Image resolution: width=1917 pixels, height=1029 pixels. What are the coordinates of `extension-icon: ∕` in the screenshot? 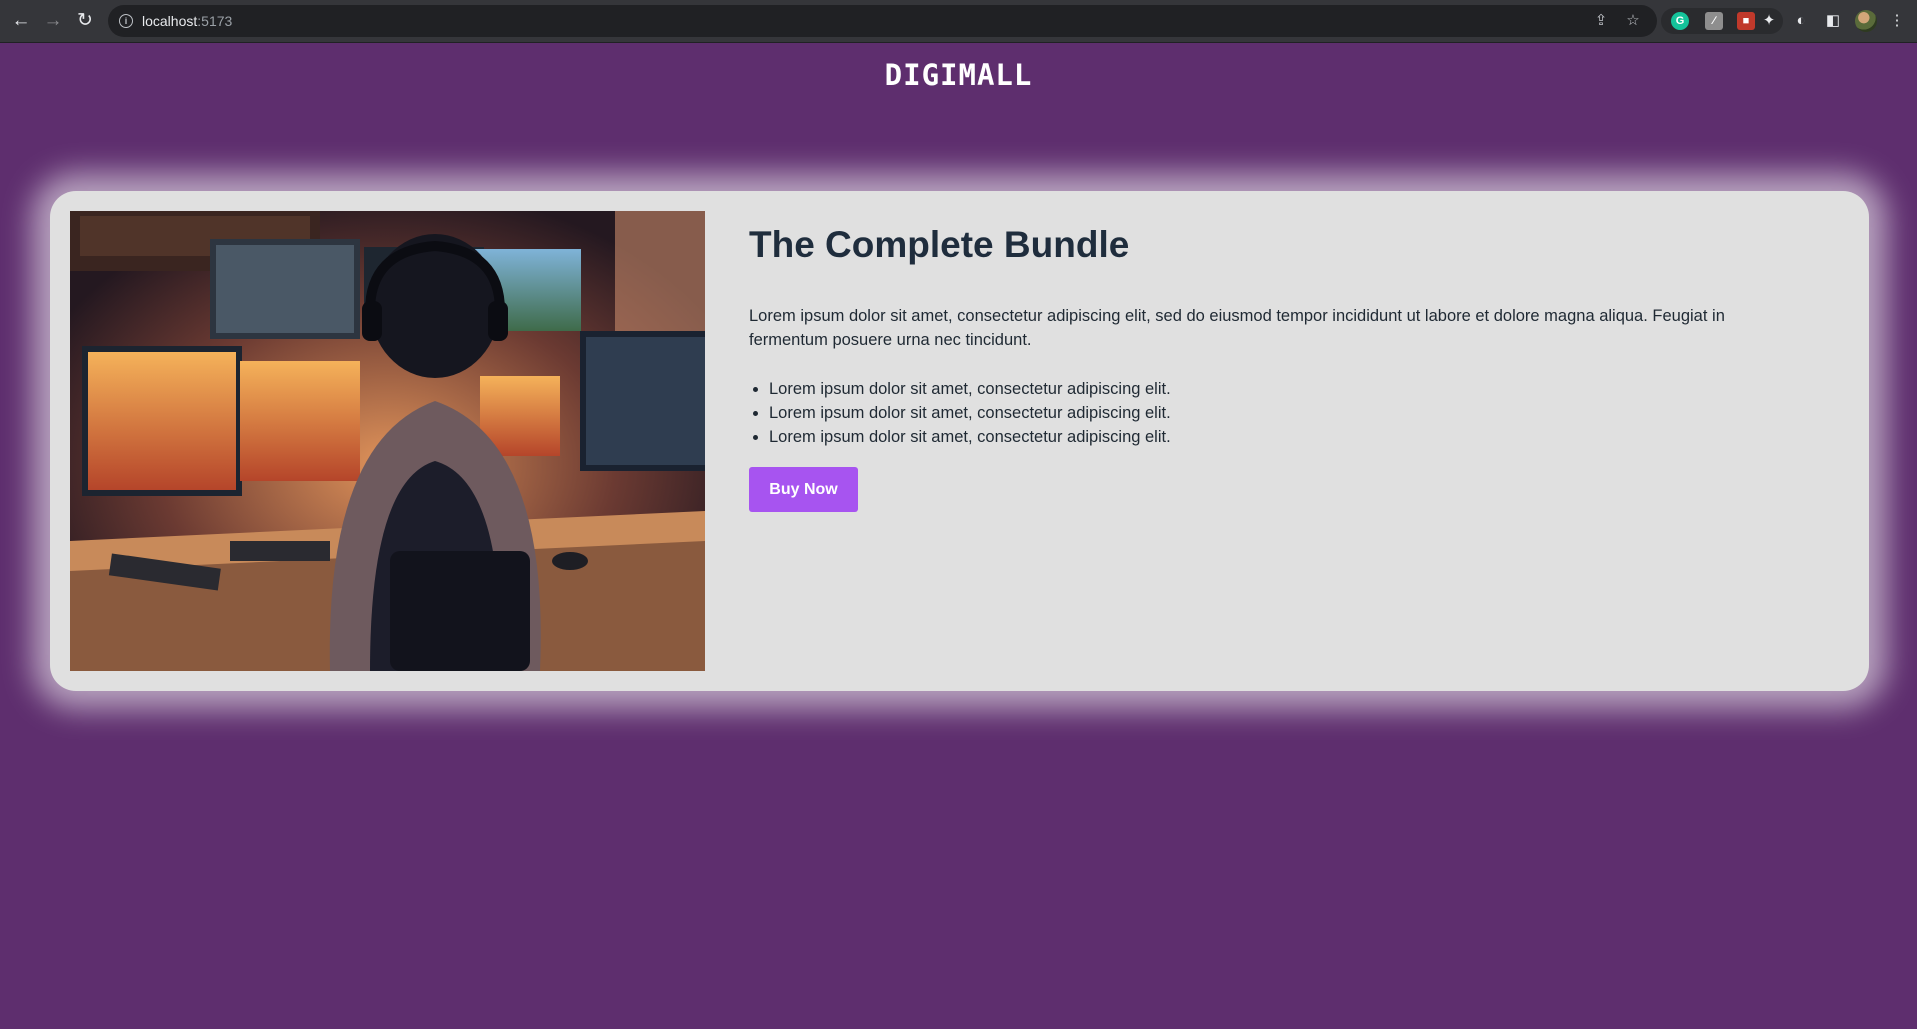 It's located at (1714, 21).